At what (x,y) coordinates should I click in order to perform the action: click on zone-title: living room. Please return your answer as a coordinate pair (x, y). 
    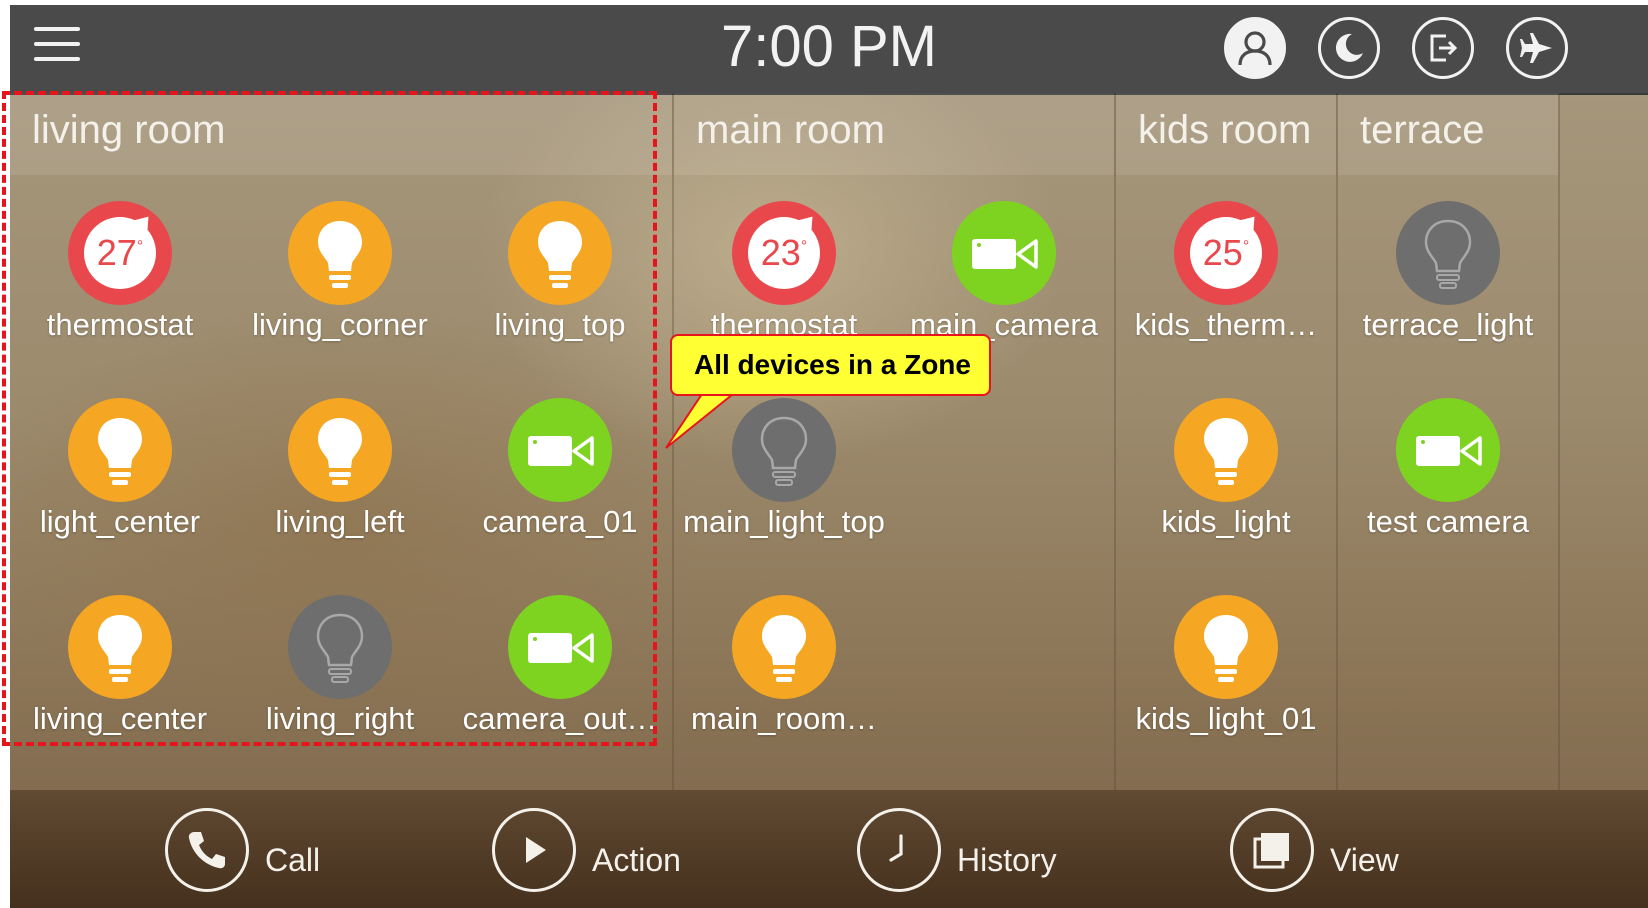
    Looking at the image, I should click on (129, 130).